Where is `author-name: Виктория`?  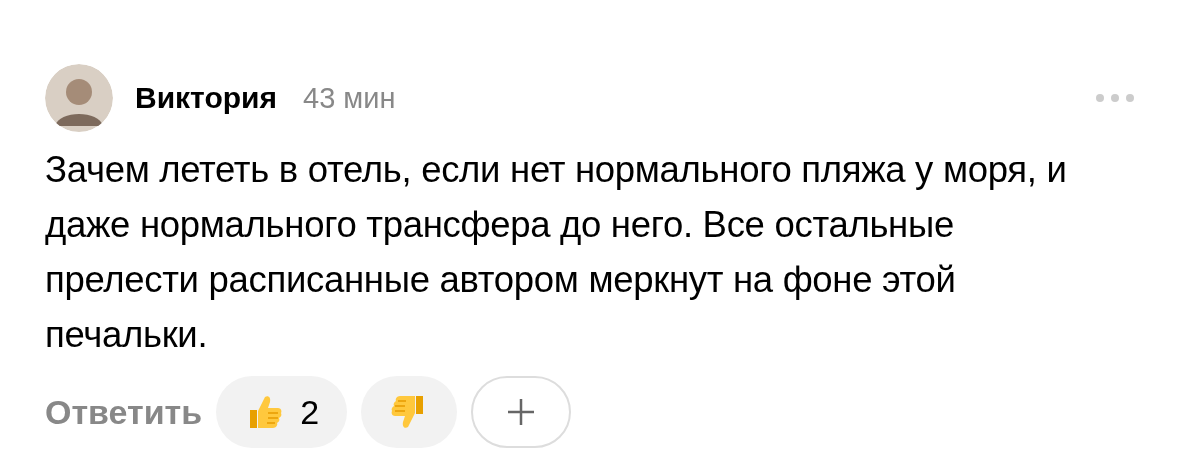 author-name: Виктория is located at coordinates (206, 98).